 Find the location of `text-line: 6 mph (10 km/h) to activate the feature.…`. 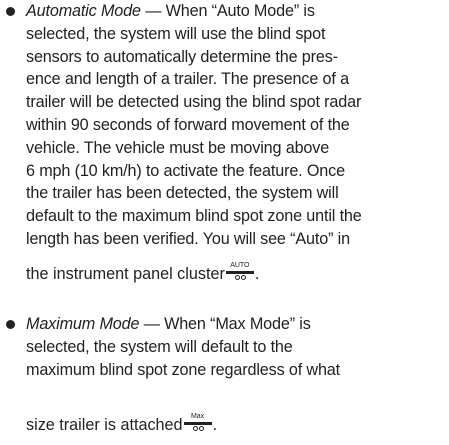

text-line: 6 mph (10 km/h) to activate the feature.… is located at coordinates (185, 170).